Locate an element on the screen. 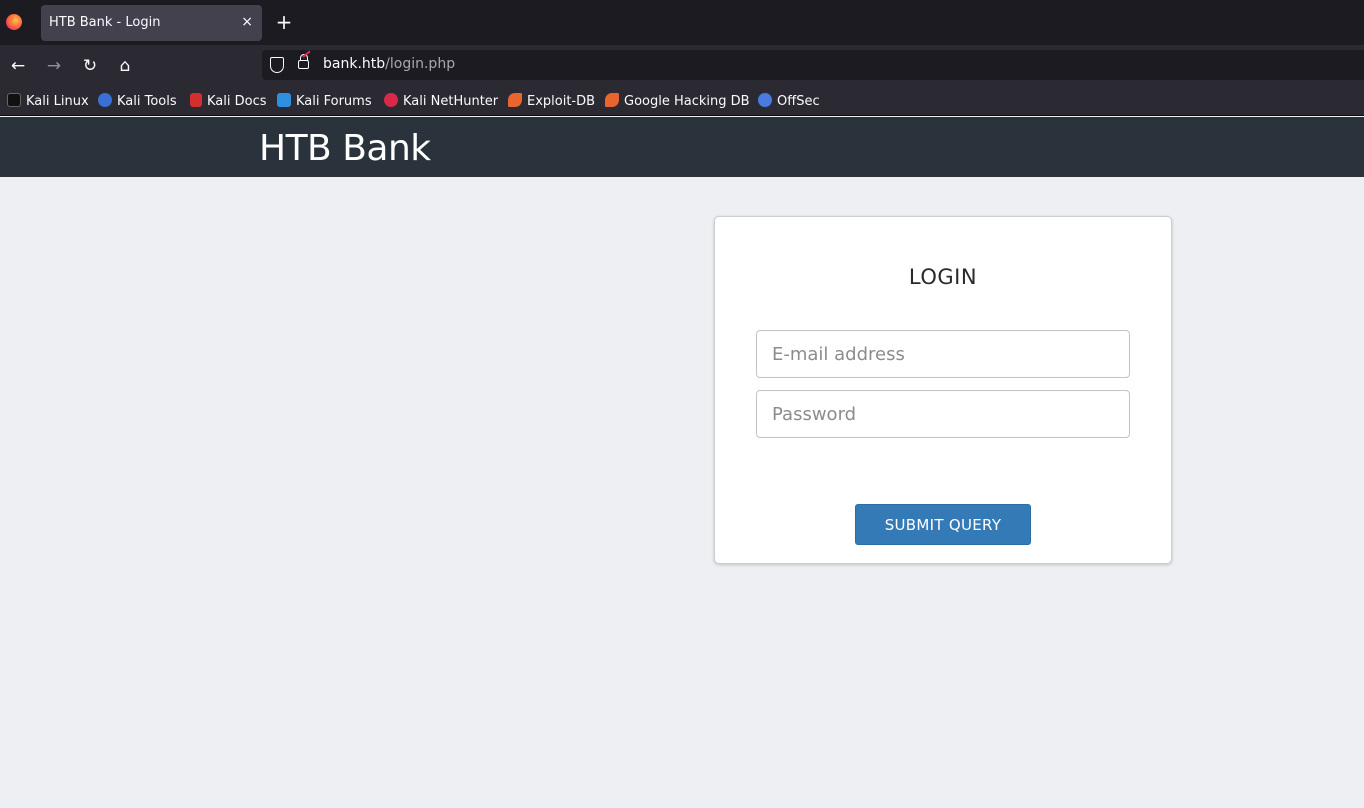 The width and height of the screenshot is (1364, 808). home-button: ⌂ is located at coordinates (125, 66).